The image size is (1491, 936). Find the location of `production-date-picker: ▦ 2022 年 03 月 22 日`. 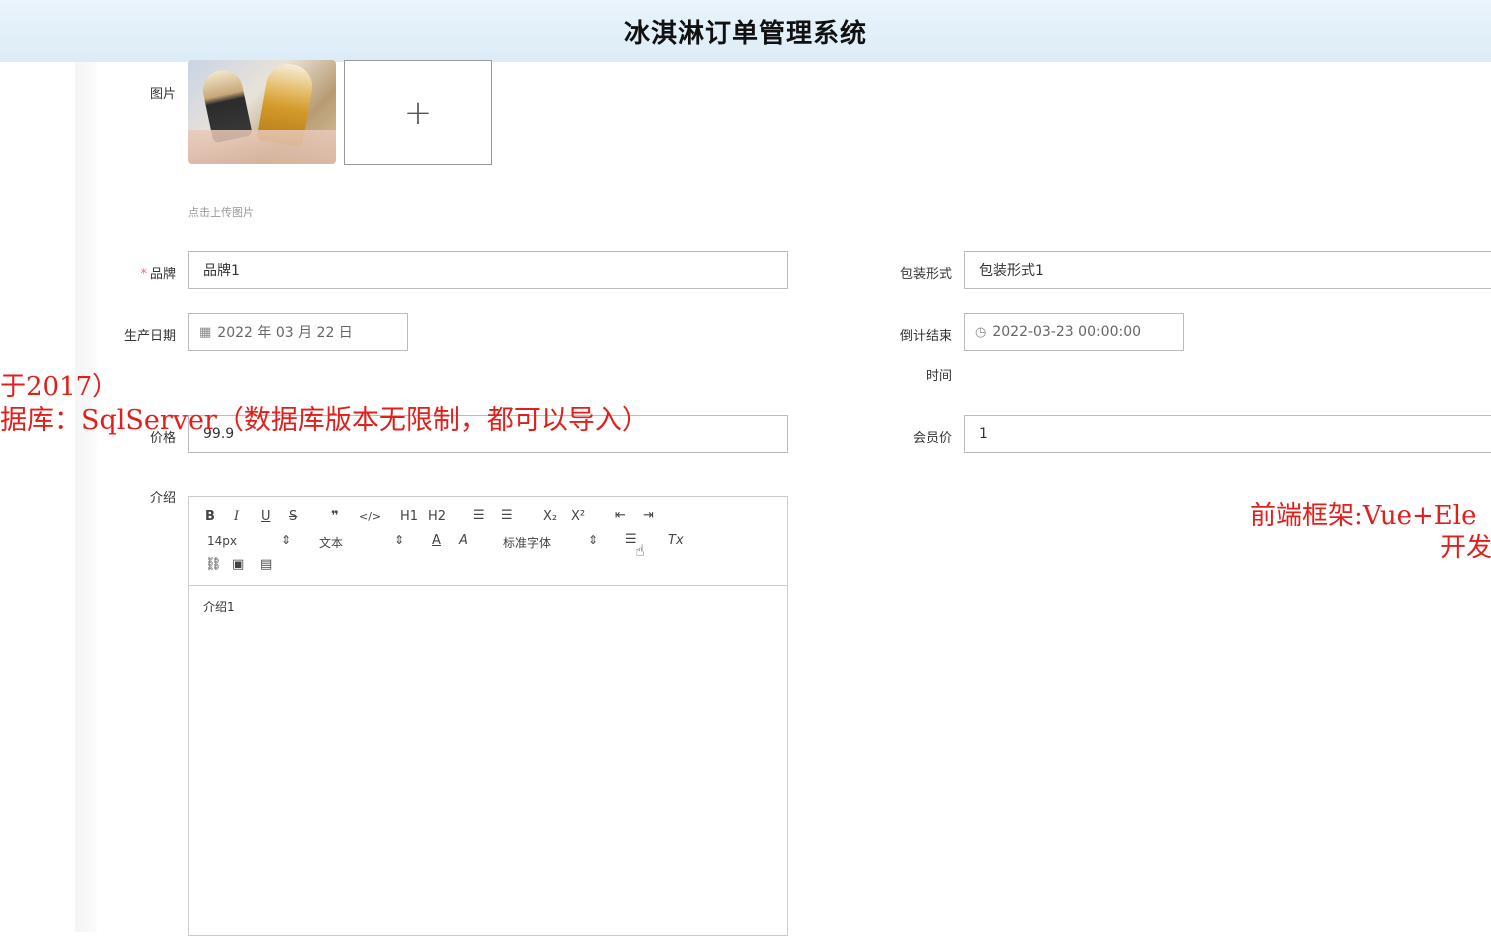

production-date-picker: ▦ 2022 年 03 月 22 日 is located at coordinates (298, 332).